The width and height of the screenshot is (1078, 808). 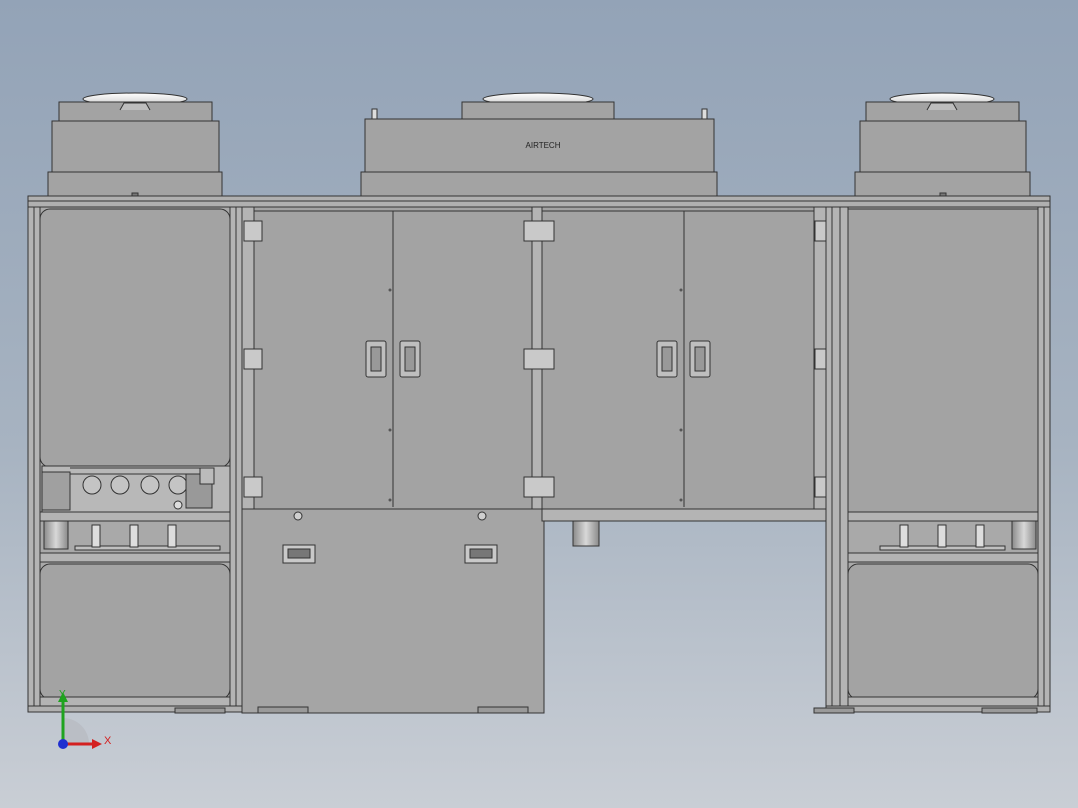 I want to click on origin-marker, so click(x=63, y=744).